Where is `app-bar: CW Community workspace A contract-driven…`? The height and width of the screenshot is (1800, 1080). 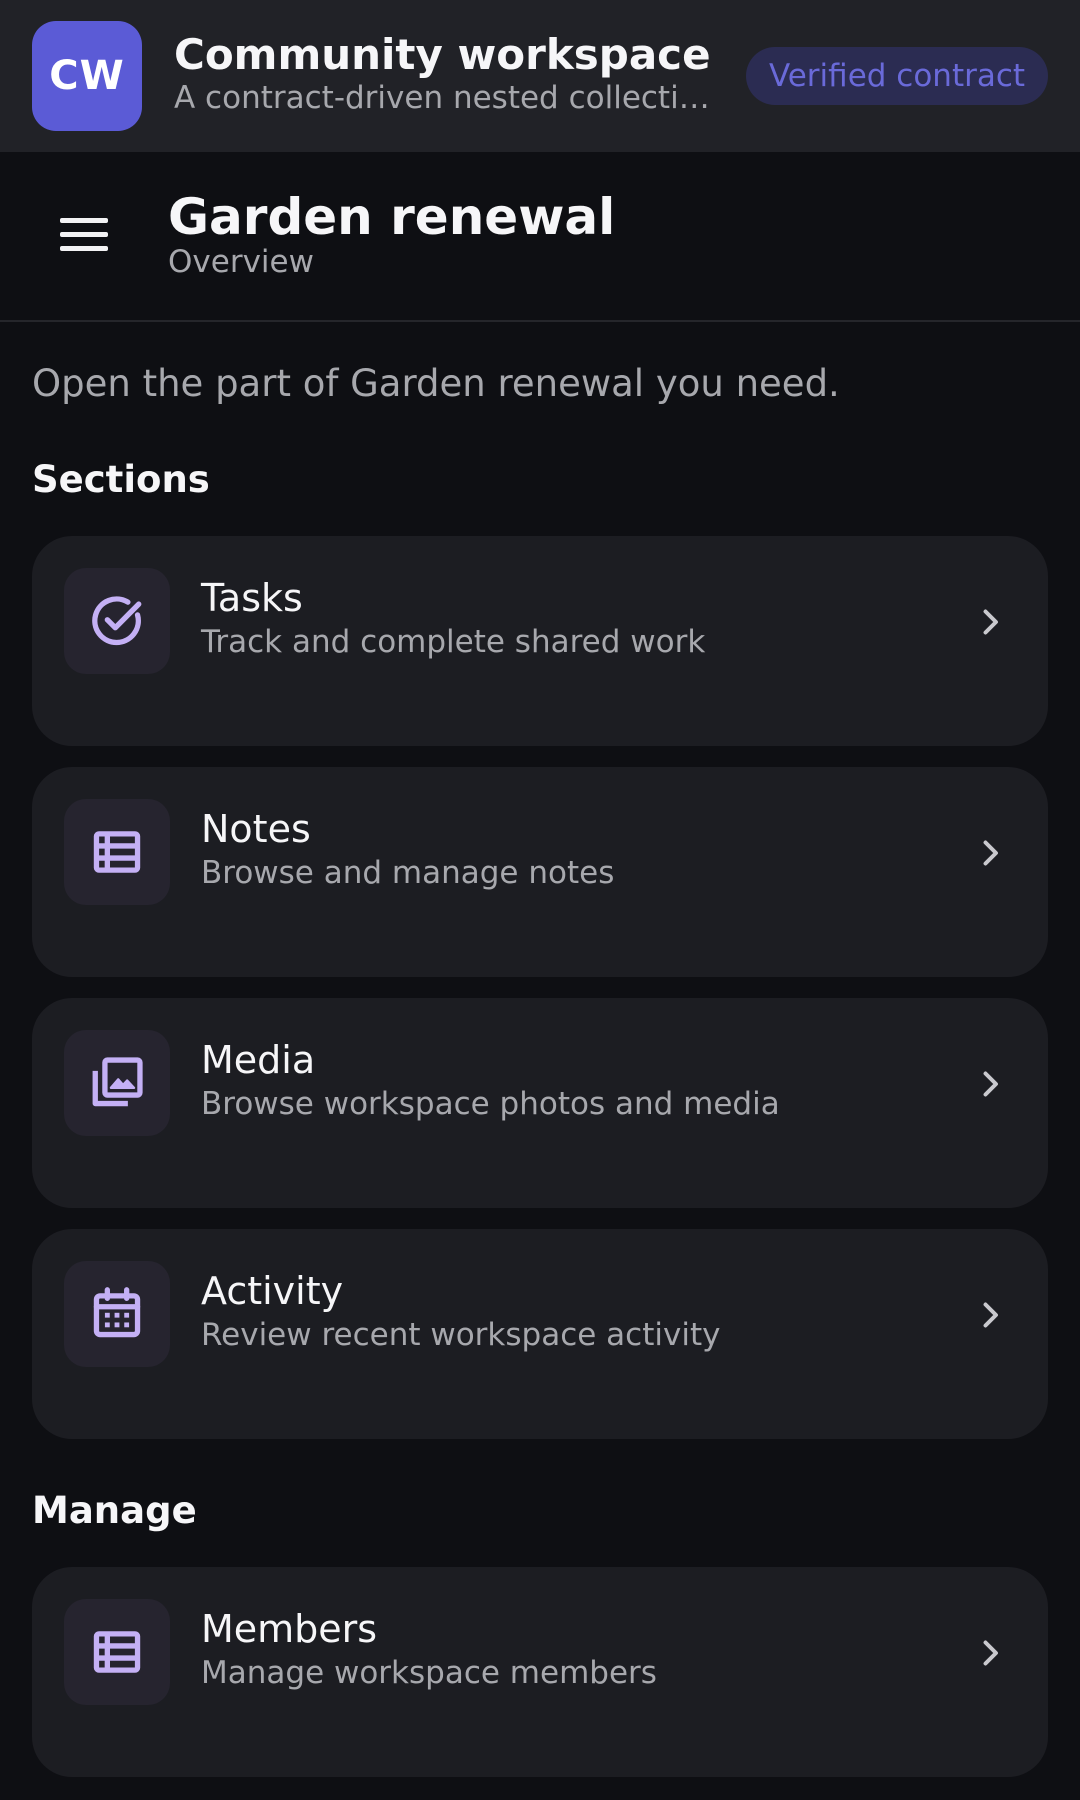 app-bar: CW Community workspace A contract-driven… is located at coordinates (540, 76).